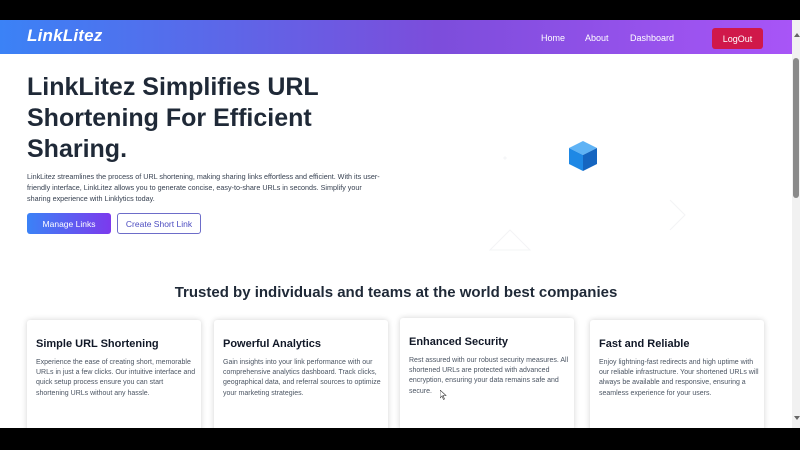 The image size is (800, 450). I want to click on logo: LinkLitez, so click(64, 36).